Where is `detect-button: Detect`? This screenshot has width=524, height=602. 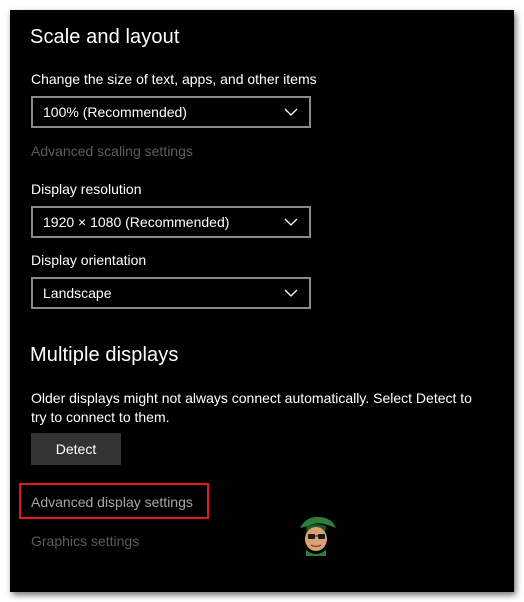
detect-button: Detect is located at coordinates (76, 449).